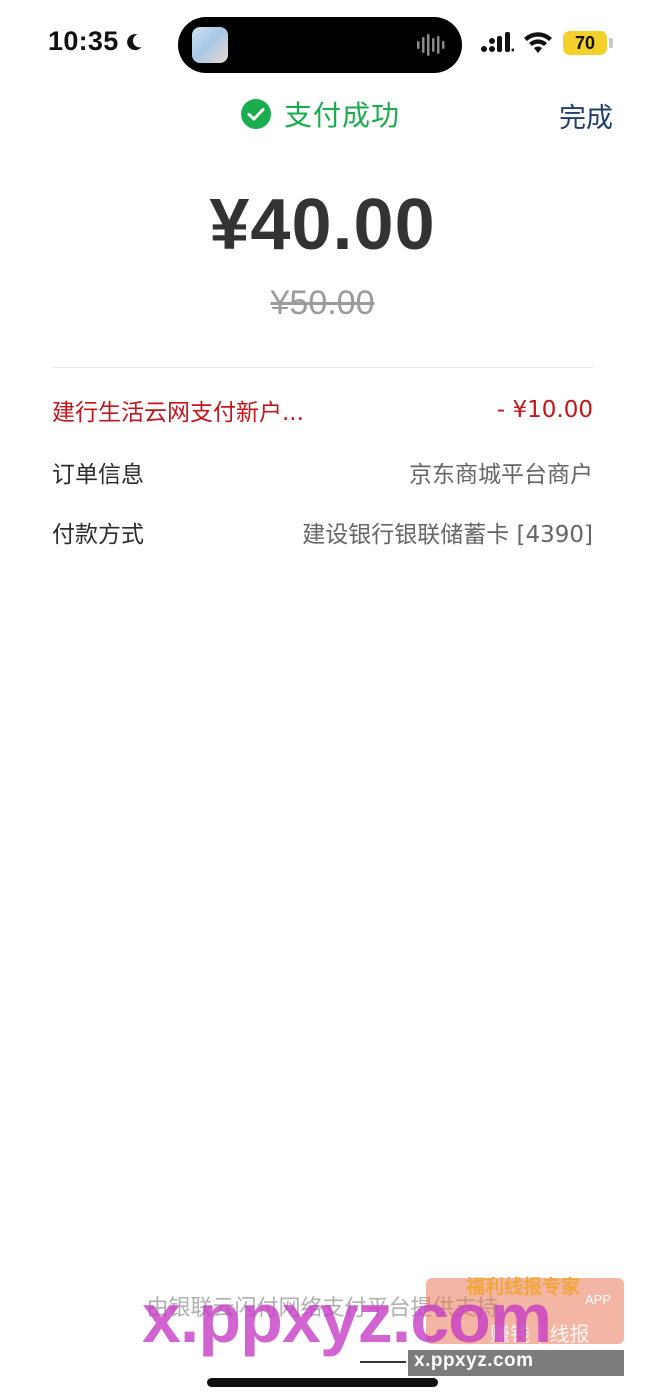  I want to click on status-bar: 10:35 70, so click(322, 44).